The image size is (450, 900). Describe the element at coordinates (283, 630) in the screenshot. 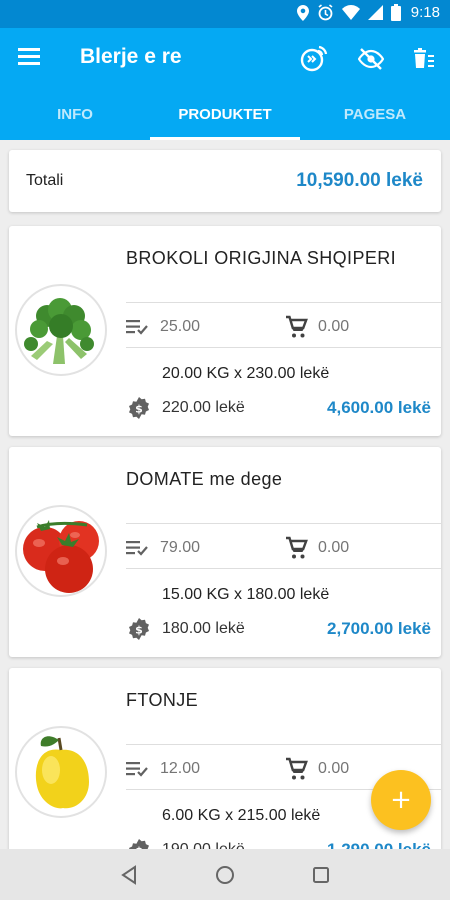

I see `product-price-row: $ 180.00 lekë 2,700.00 lekë` at that location.